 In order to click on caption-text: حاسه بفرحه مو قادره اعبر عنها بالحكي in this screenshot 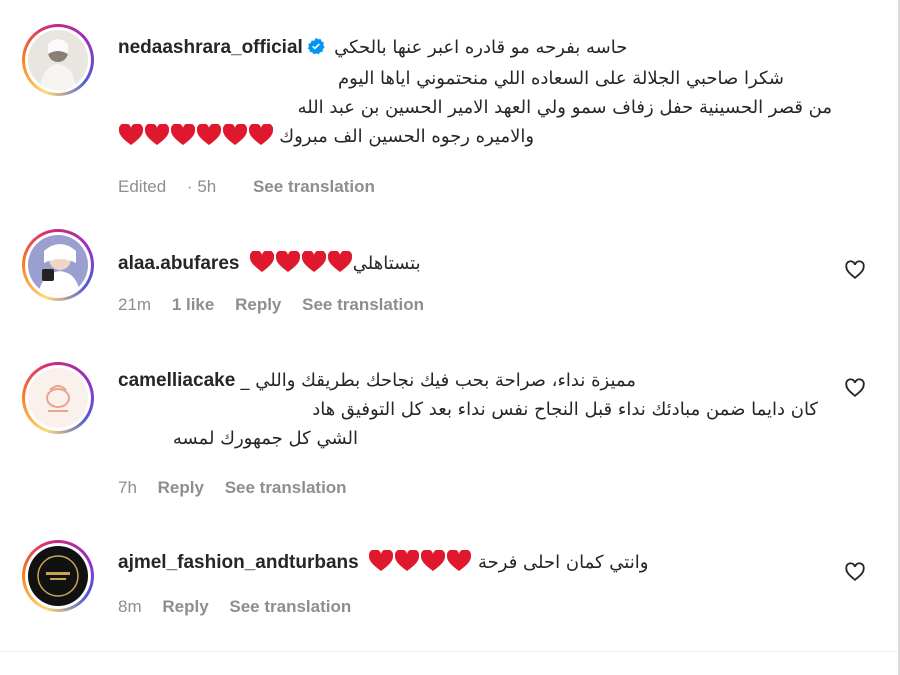, I will do `click(481, 47)`.